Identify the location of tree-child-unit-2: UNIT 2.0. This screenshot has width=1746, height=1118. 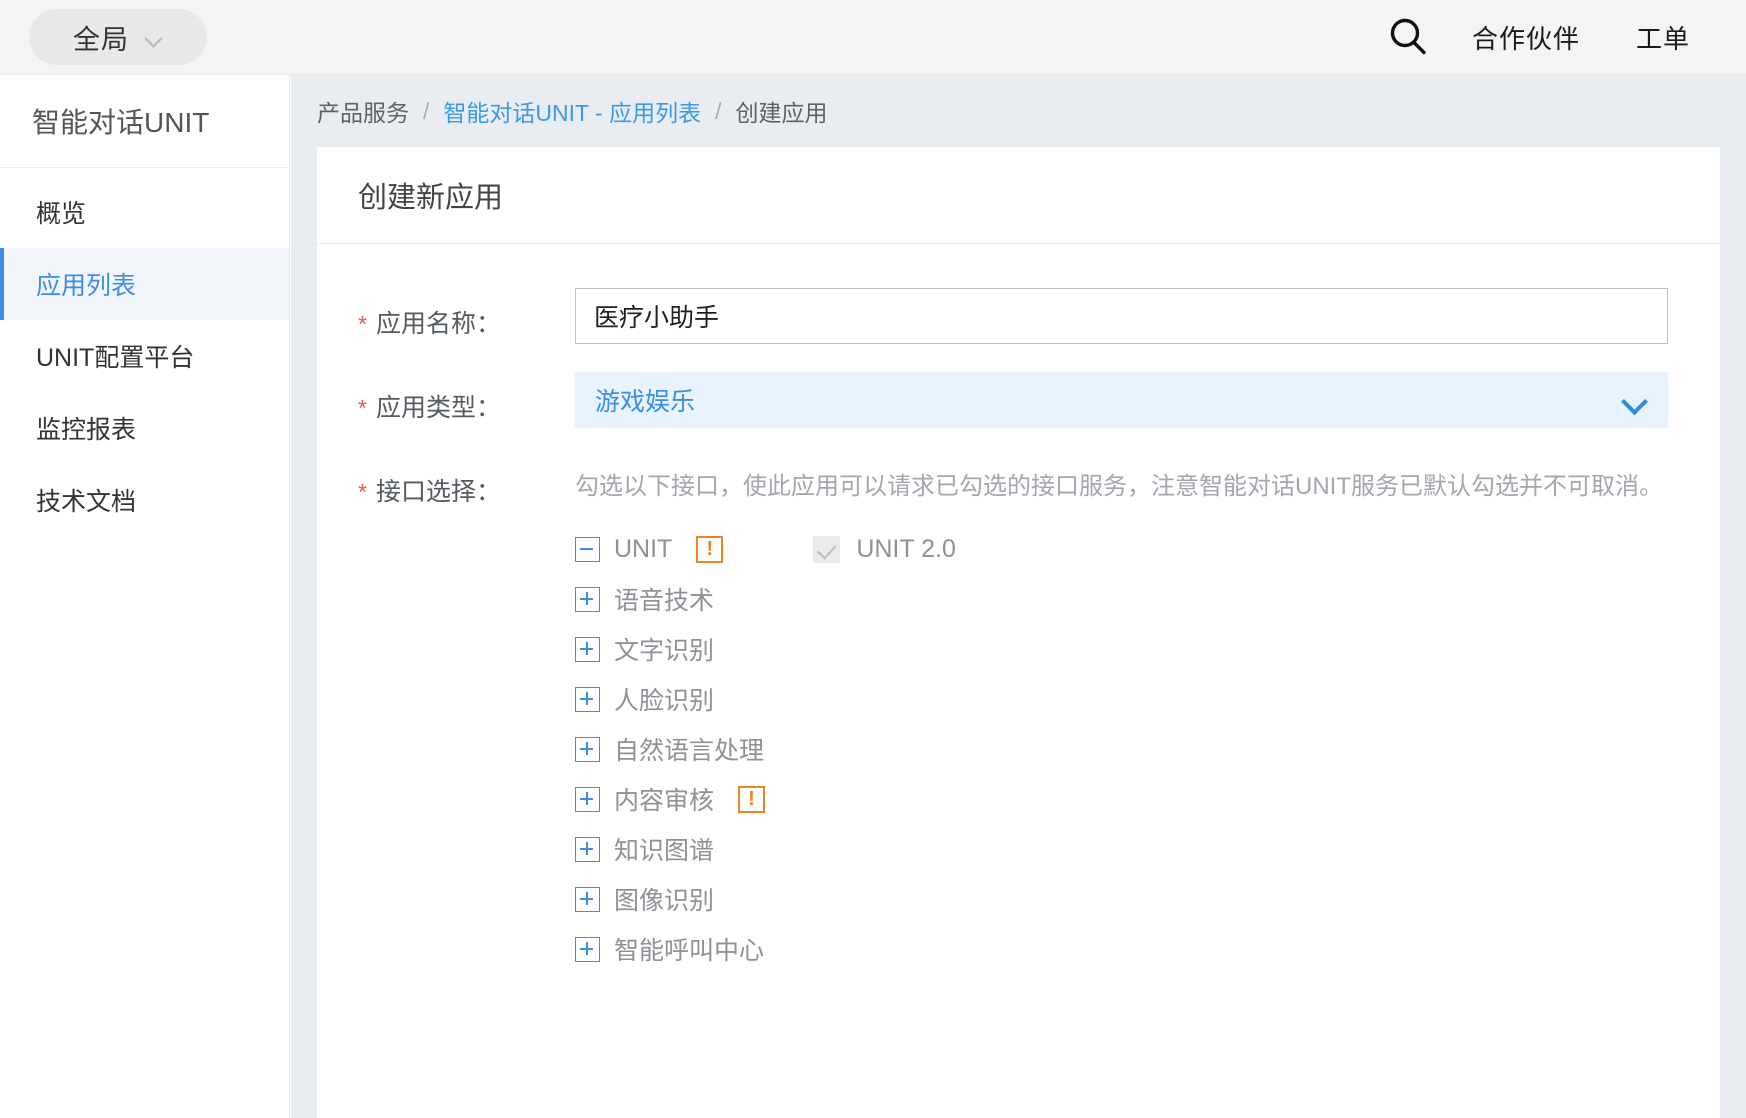
(884, 549).